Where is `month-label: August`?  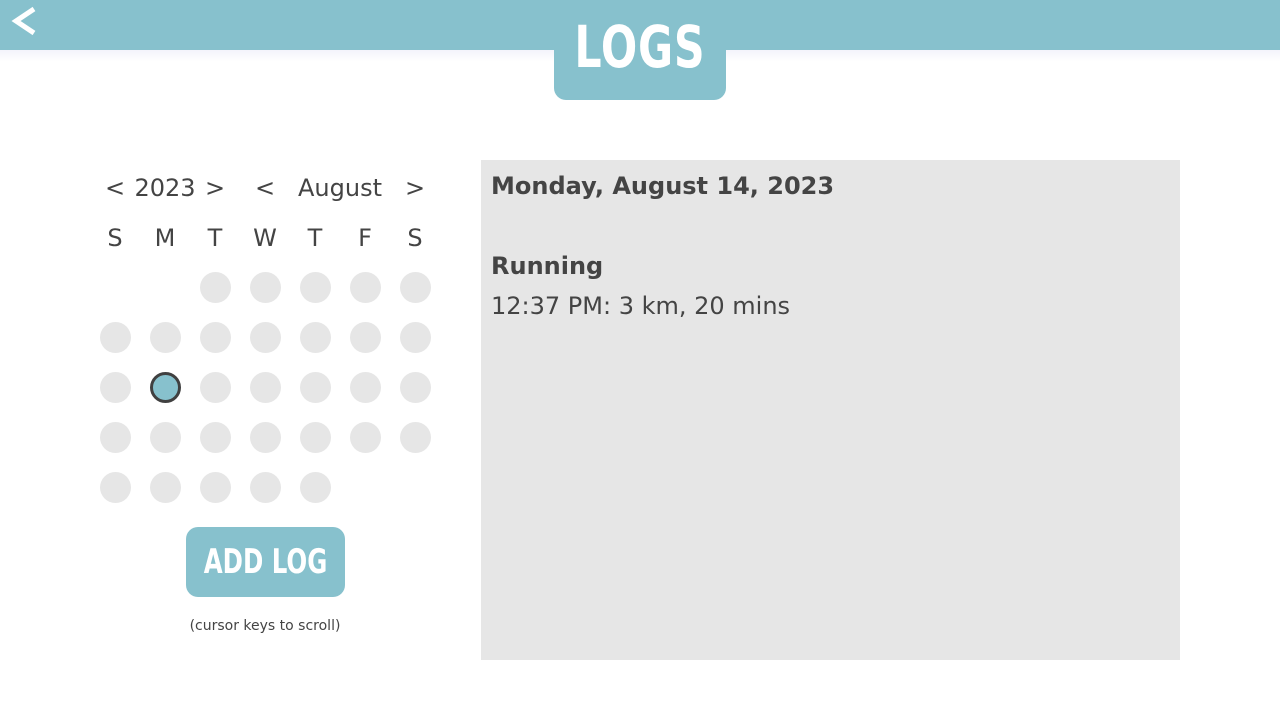
month-label: August is located at coordinates (340, 188).